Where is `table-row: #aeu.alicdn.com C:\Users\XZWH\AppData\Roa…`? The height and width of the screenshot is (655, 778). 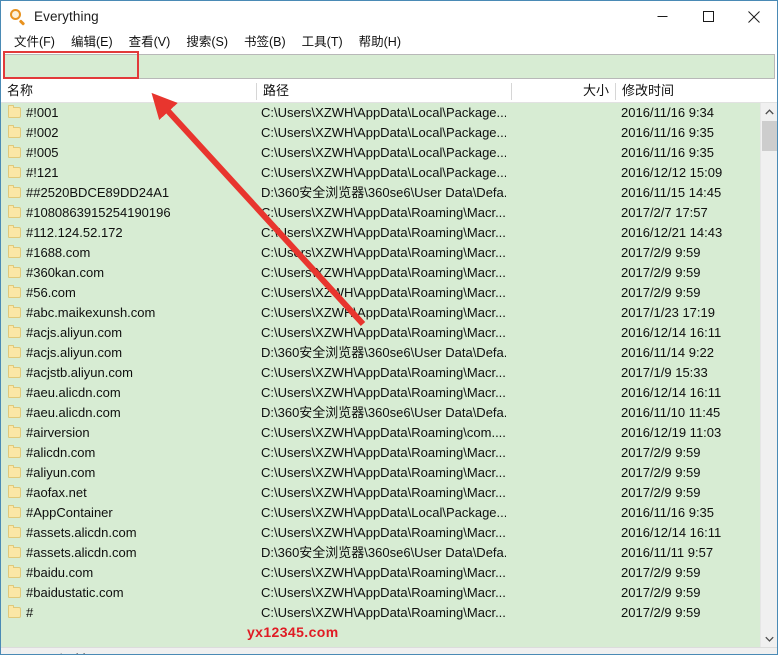 table-row: #aeu.alicdn.com C:\Users\XZWH\AppData\Roa… is located at coordinates (389, 393).